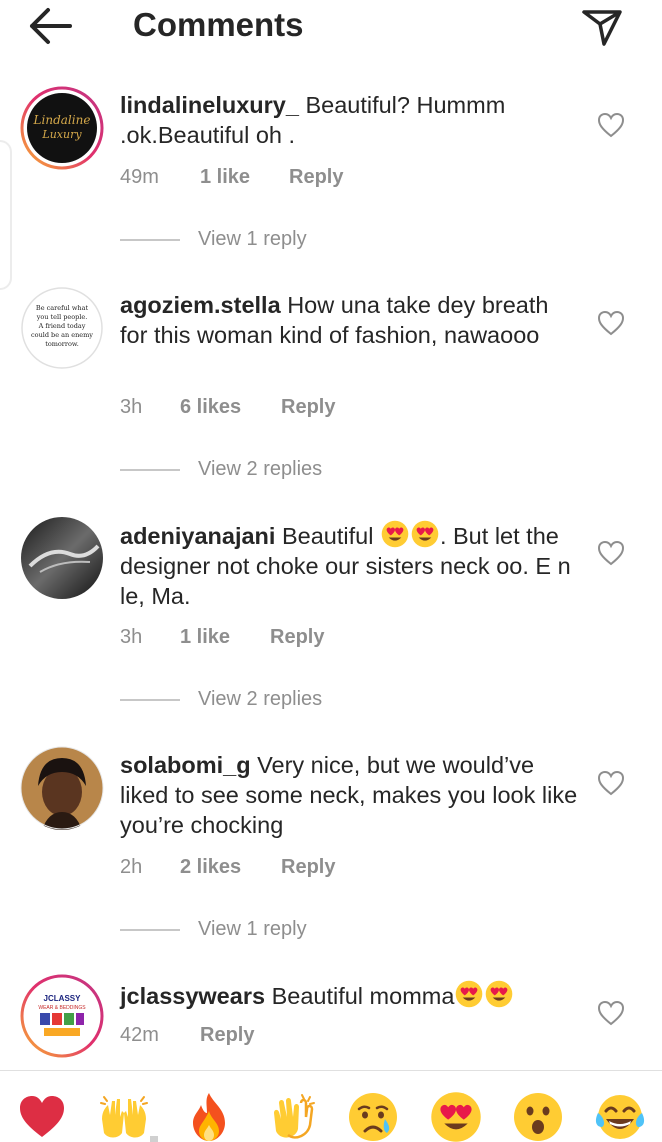 This screenshot has height=1142, width=662. Describe the element at coordinates (62, 308) in the screenshot. I see `avatar-text-1: Be careful what` at that location.